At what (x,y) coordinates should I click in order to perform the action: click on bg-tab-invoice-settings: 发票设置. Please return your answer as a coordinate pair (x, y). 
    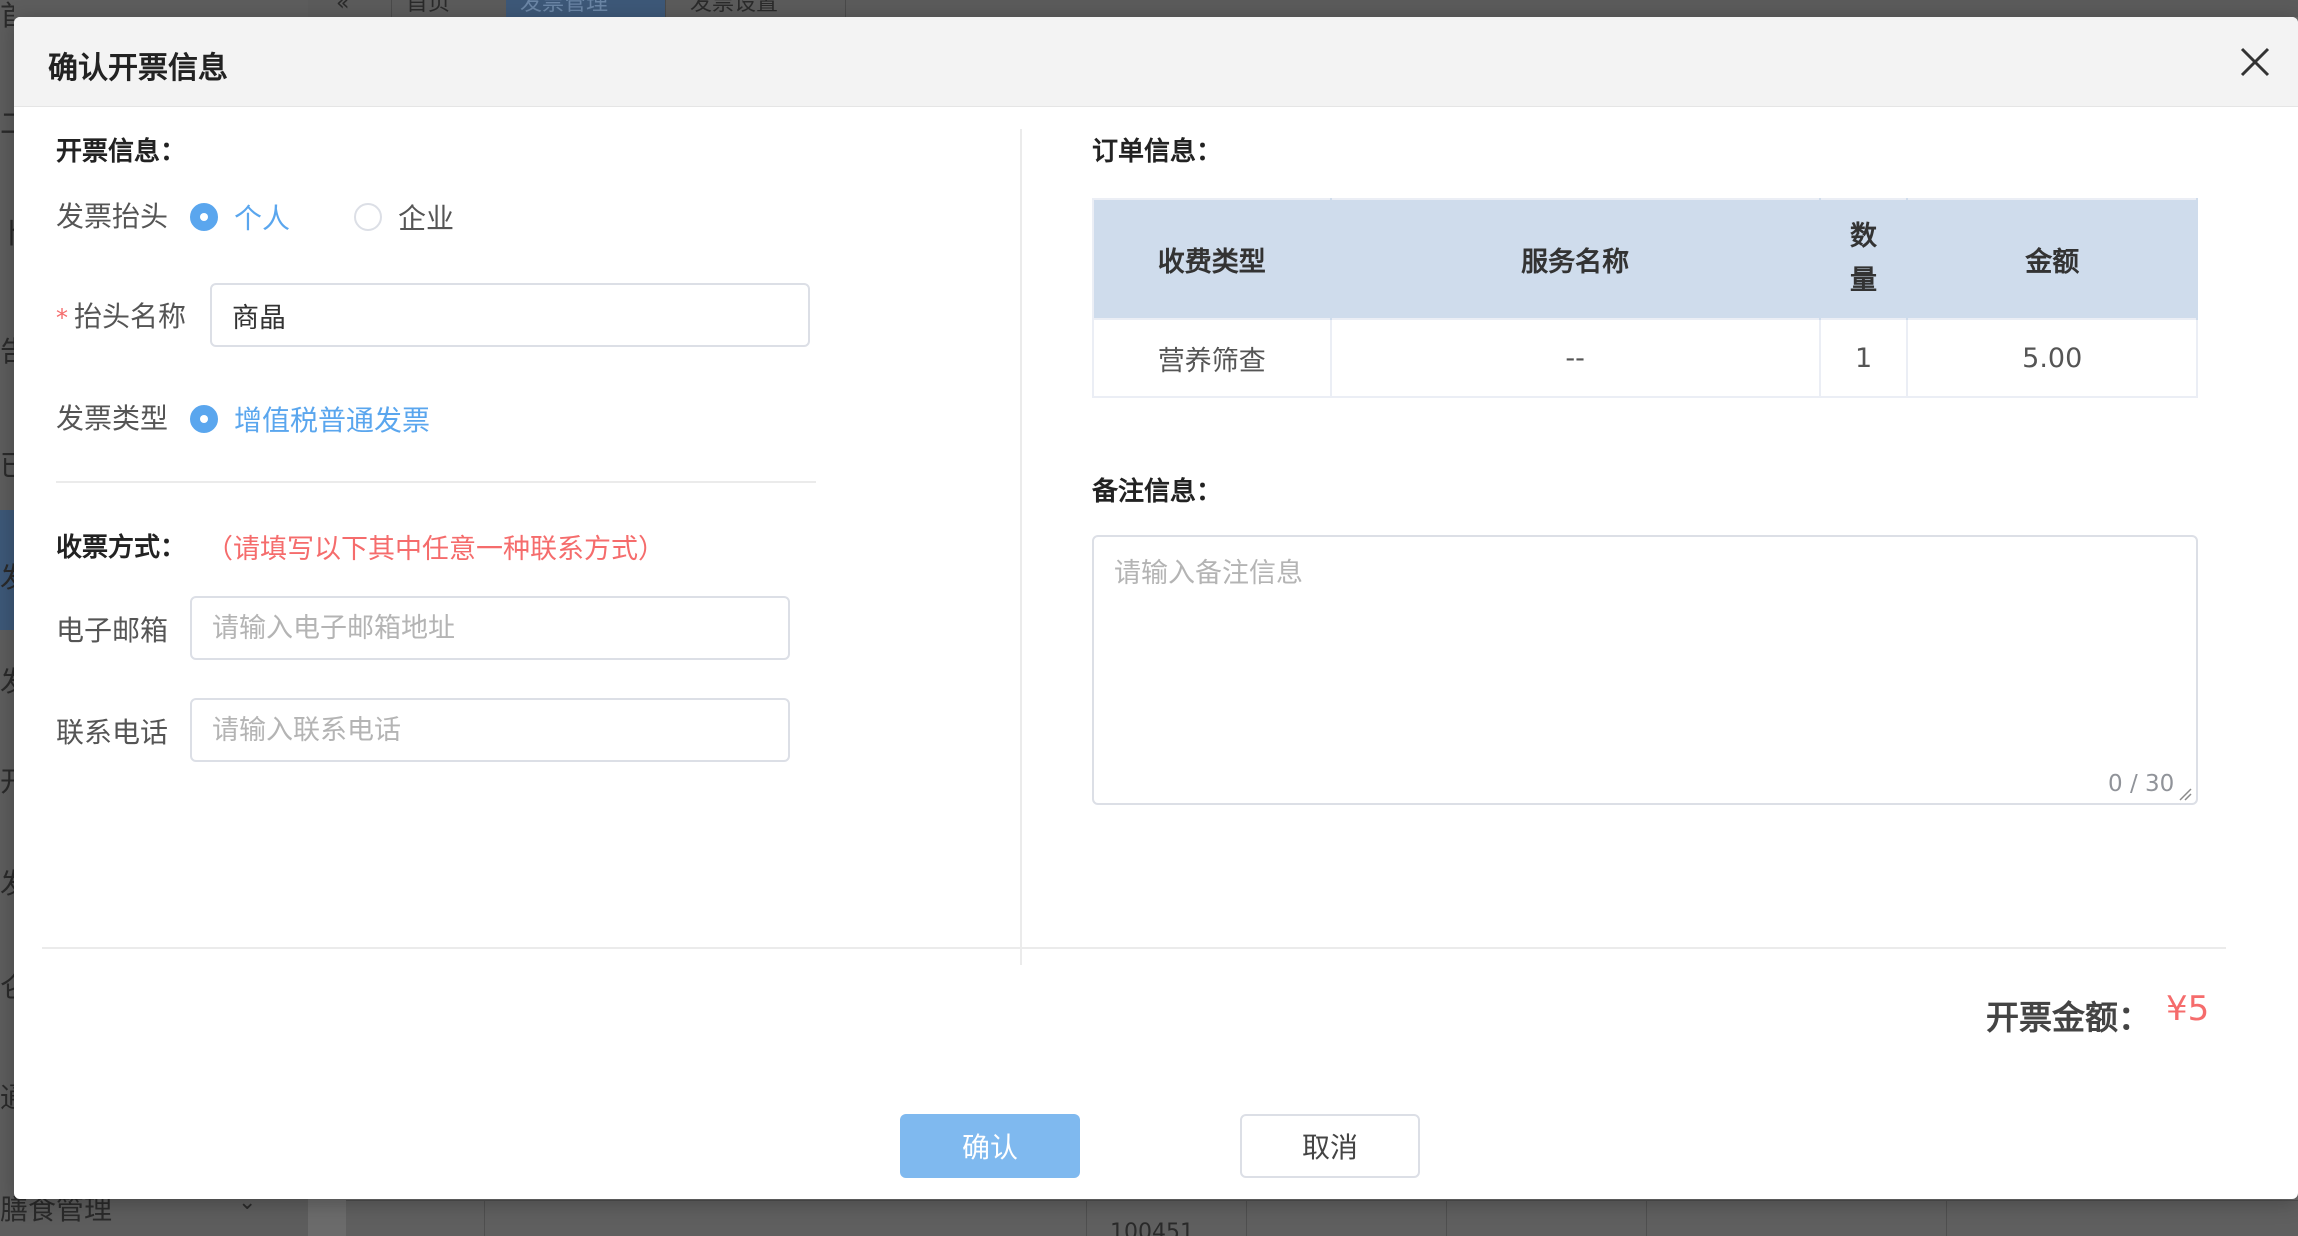
    Looking at the image, I should click on (761, 8).